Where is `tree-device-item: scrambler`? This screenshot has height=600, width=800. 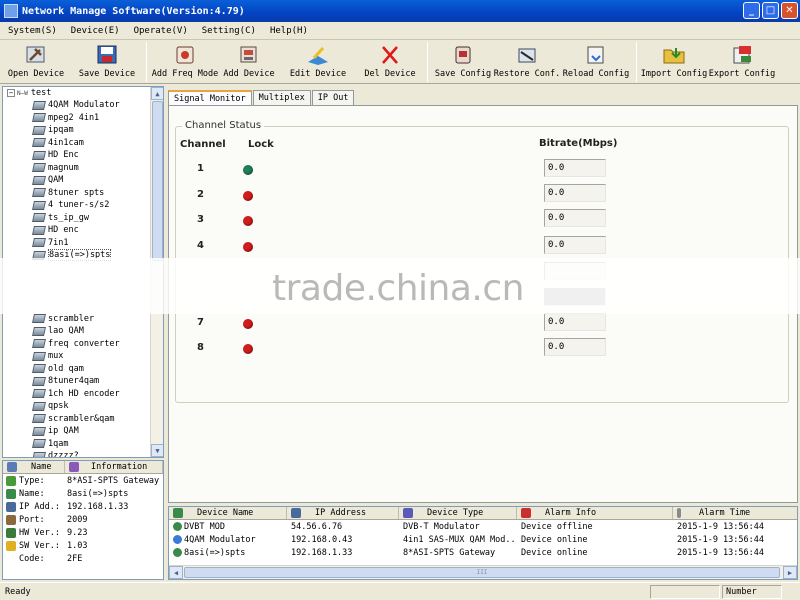
tree-device-item: scrambler is located at coordinates (83, 319).